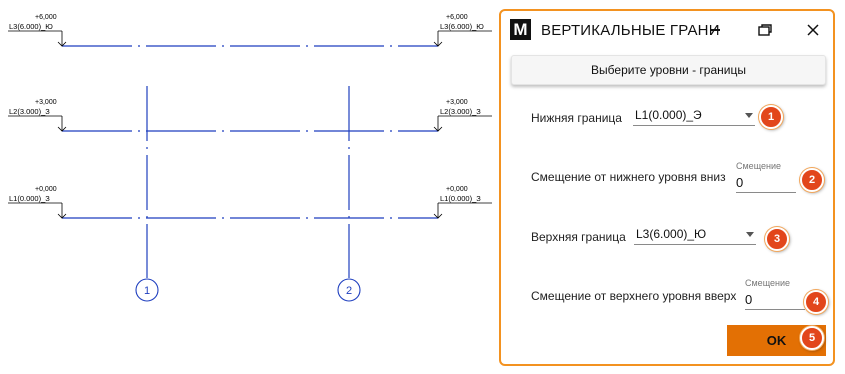  I want to click on step-badge: 3, so click(777, 239).